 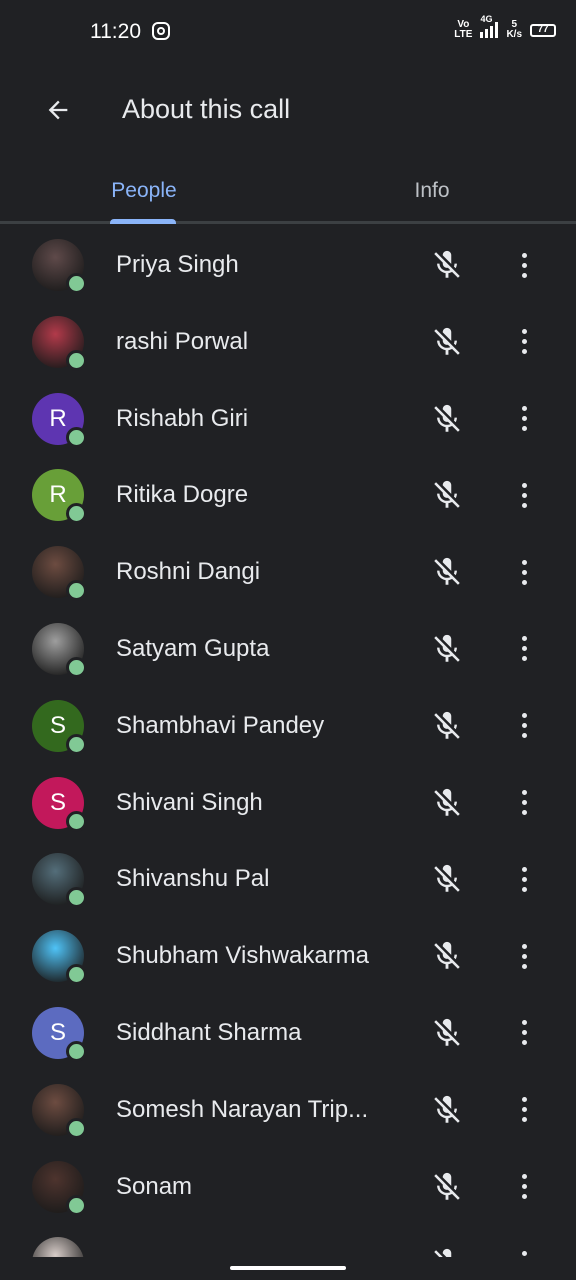 I want to click on app-bar: About this call, so click(x=288, y=110).